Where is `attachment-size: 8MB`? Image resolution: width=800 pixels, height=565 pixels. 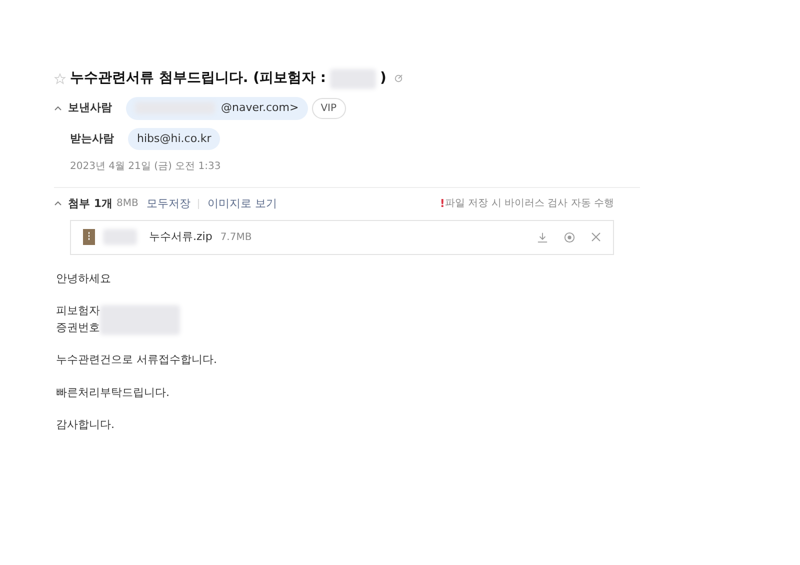
attachment-size: 8MB is located at coordinates (127, 204).